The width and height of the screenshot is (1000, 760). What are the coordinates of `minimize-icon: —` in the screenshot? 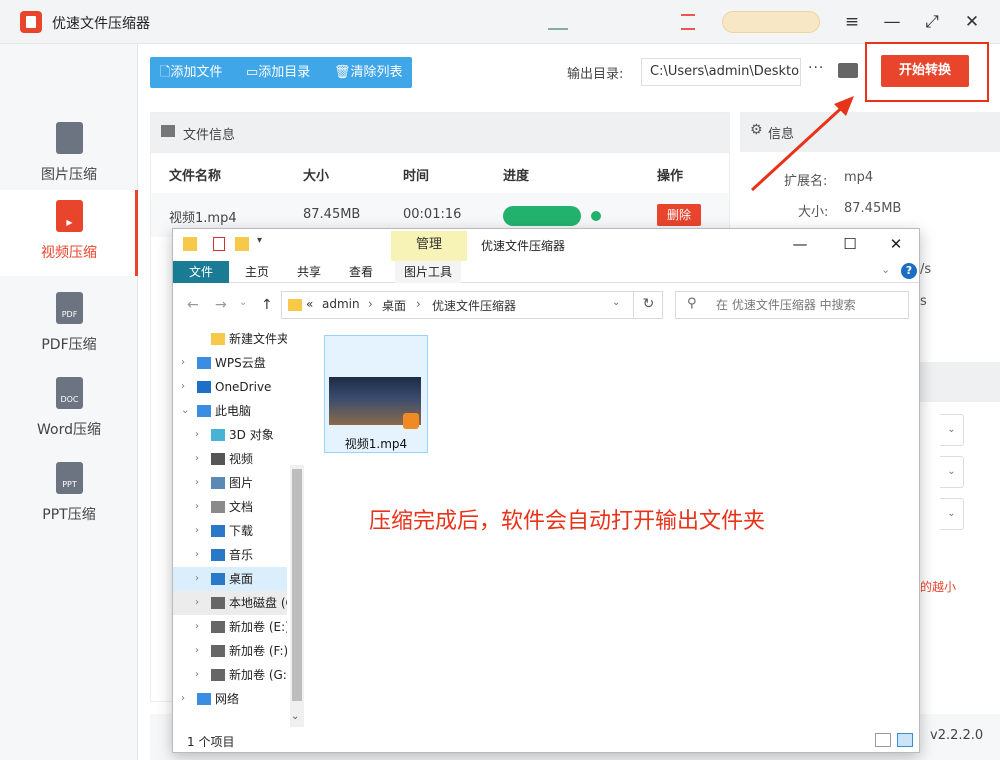 It's located at (892, 22).